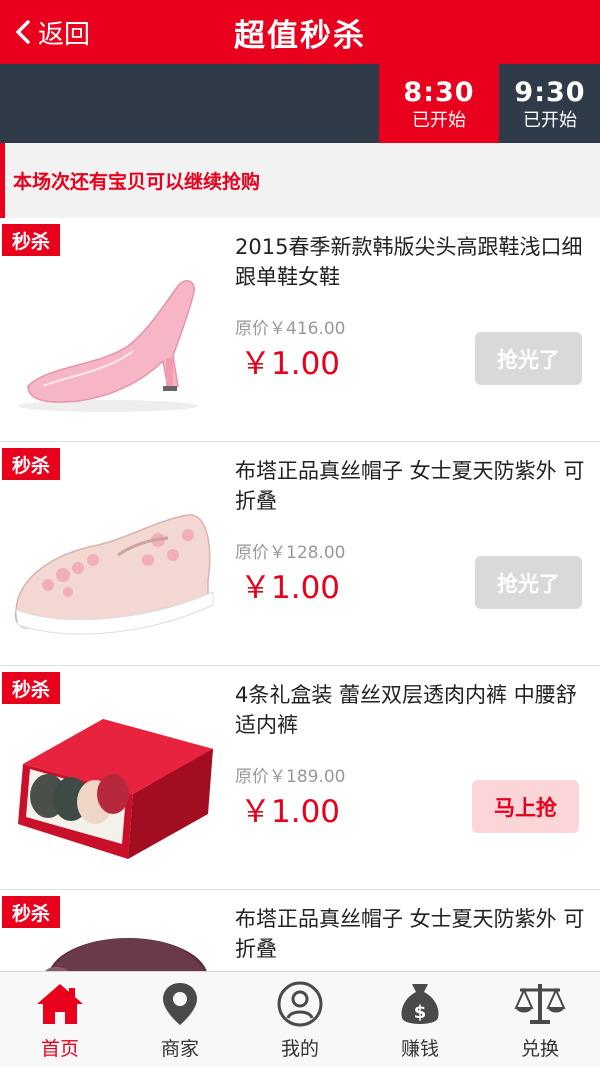  I want to click on tab-label: 首页, so click(59, 1049).